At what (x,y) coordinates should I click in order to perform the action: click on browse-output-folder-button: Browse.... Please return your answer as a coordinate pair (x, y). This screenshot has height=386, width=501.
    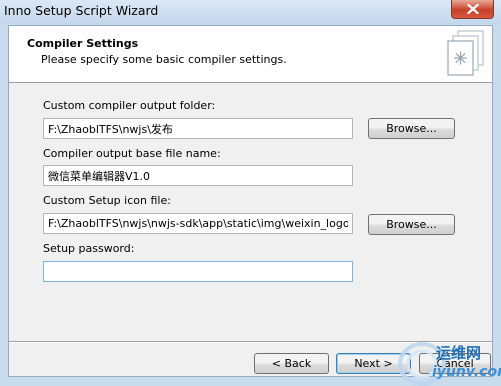
    Looking at the image, I should click on (411, 128).